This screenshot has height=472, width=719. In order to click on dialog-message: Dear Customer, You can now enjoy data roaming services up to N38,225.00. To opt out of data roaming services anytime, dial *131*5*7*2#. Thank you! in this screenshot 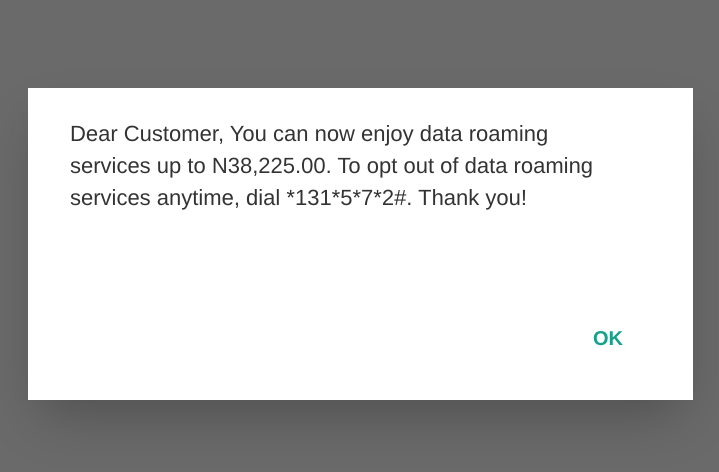, I will do `click(332, 166)`.